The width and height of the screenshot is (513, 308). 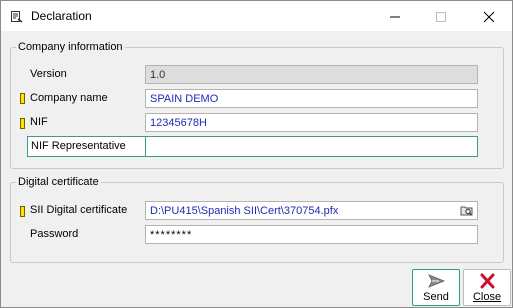 What do you see at coordinates (311, 122) in the screenshot?
I see `nif-field: 12345678H` at bounding box center [311, 122].